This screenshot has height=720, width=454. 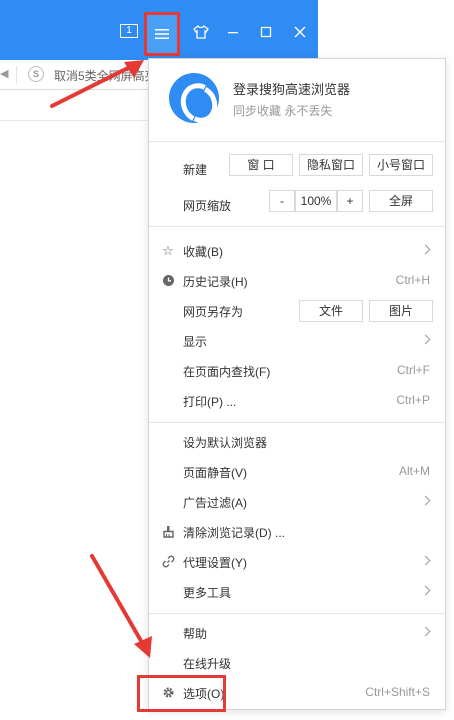 I want to click on highlight-box-options, so click(x=181, y=693).